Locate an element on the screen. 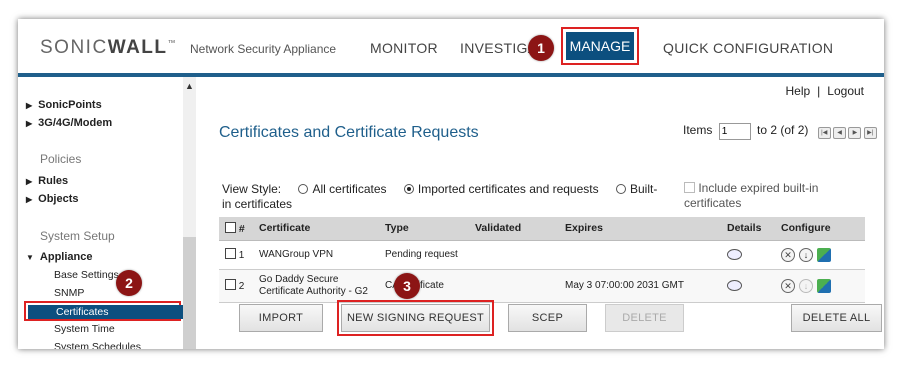 Image resolution: width=904 pixels, height=367 pixels. sidebar-active-highlight: Certificates is located at coordinates (104, 311).